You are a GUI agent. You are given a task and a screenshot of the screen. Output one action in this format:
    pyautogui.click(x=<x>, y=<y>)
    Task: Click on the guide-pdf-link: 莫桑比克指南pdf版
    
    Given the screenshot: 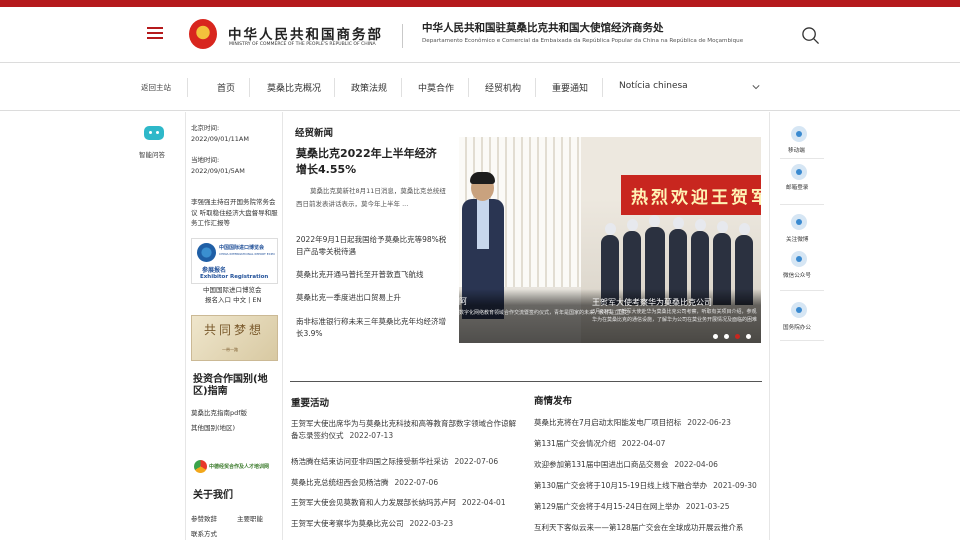 What is the action you would take?
    pyautogui.click(x=219, y=413)
    